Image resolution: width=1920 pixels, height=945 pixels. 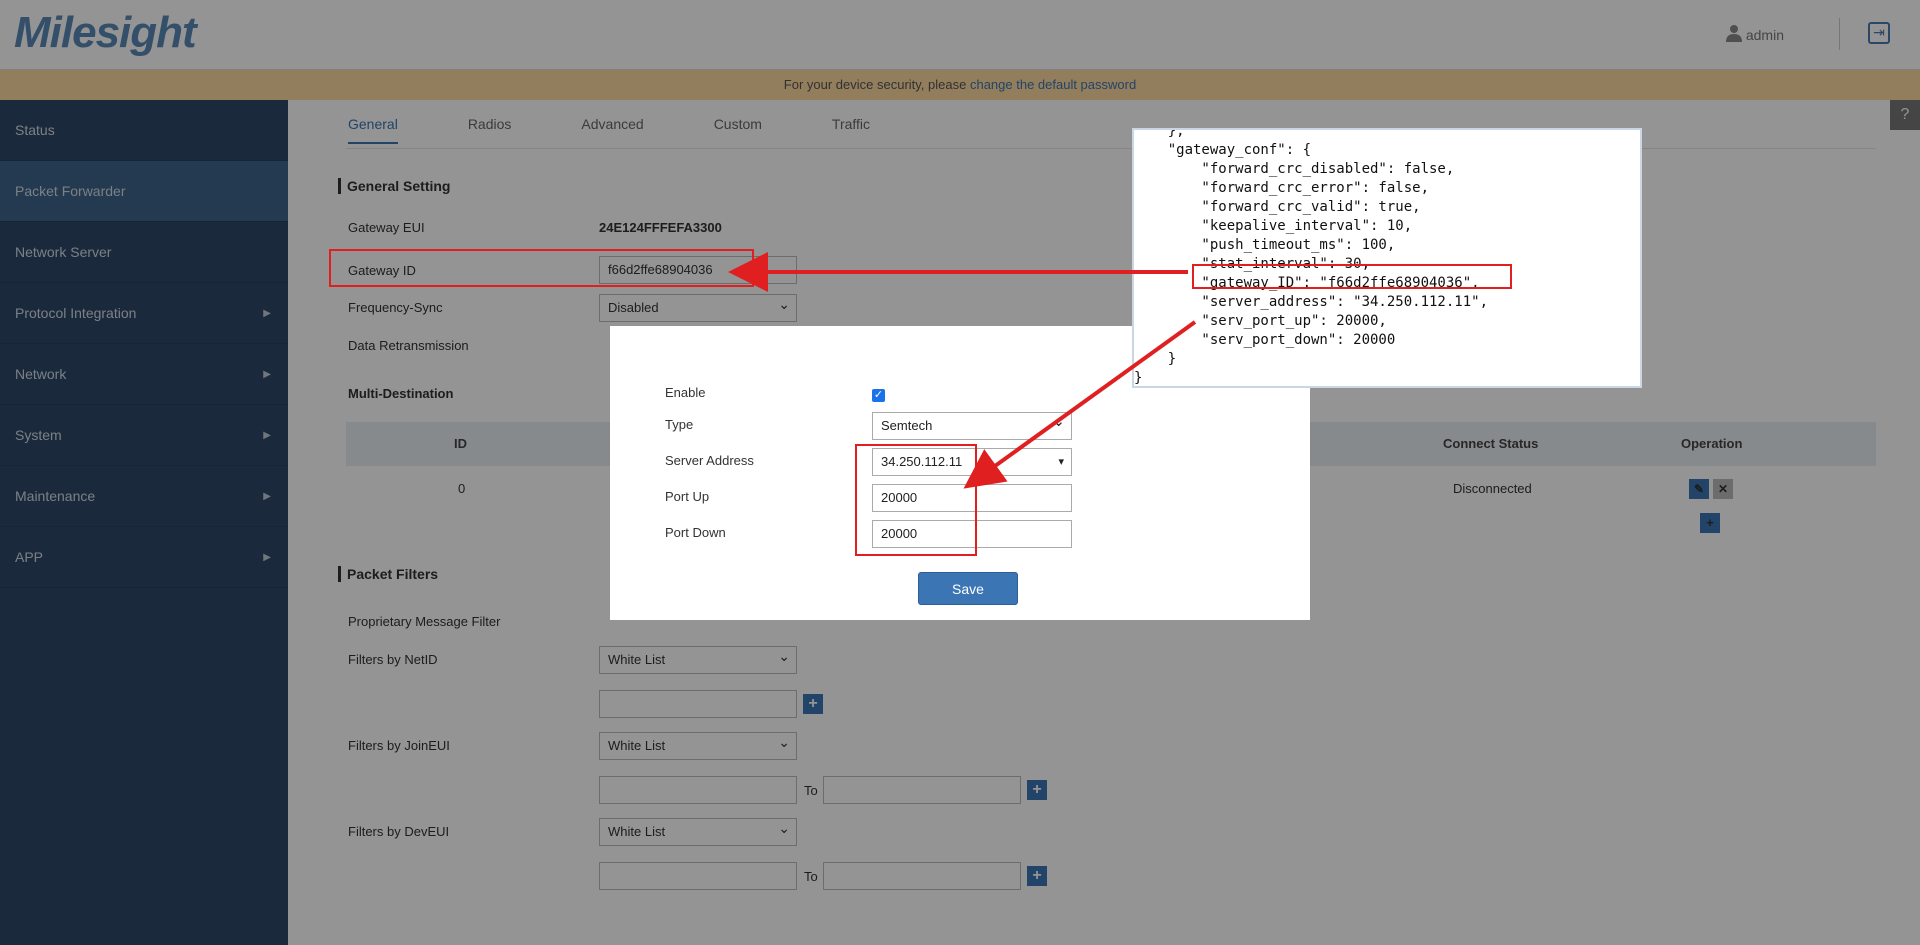 What do you see at coordinates (541, 268) in the screenshot?
I see `gateway-id-highlight` at bounding box center [541, 268].